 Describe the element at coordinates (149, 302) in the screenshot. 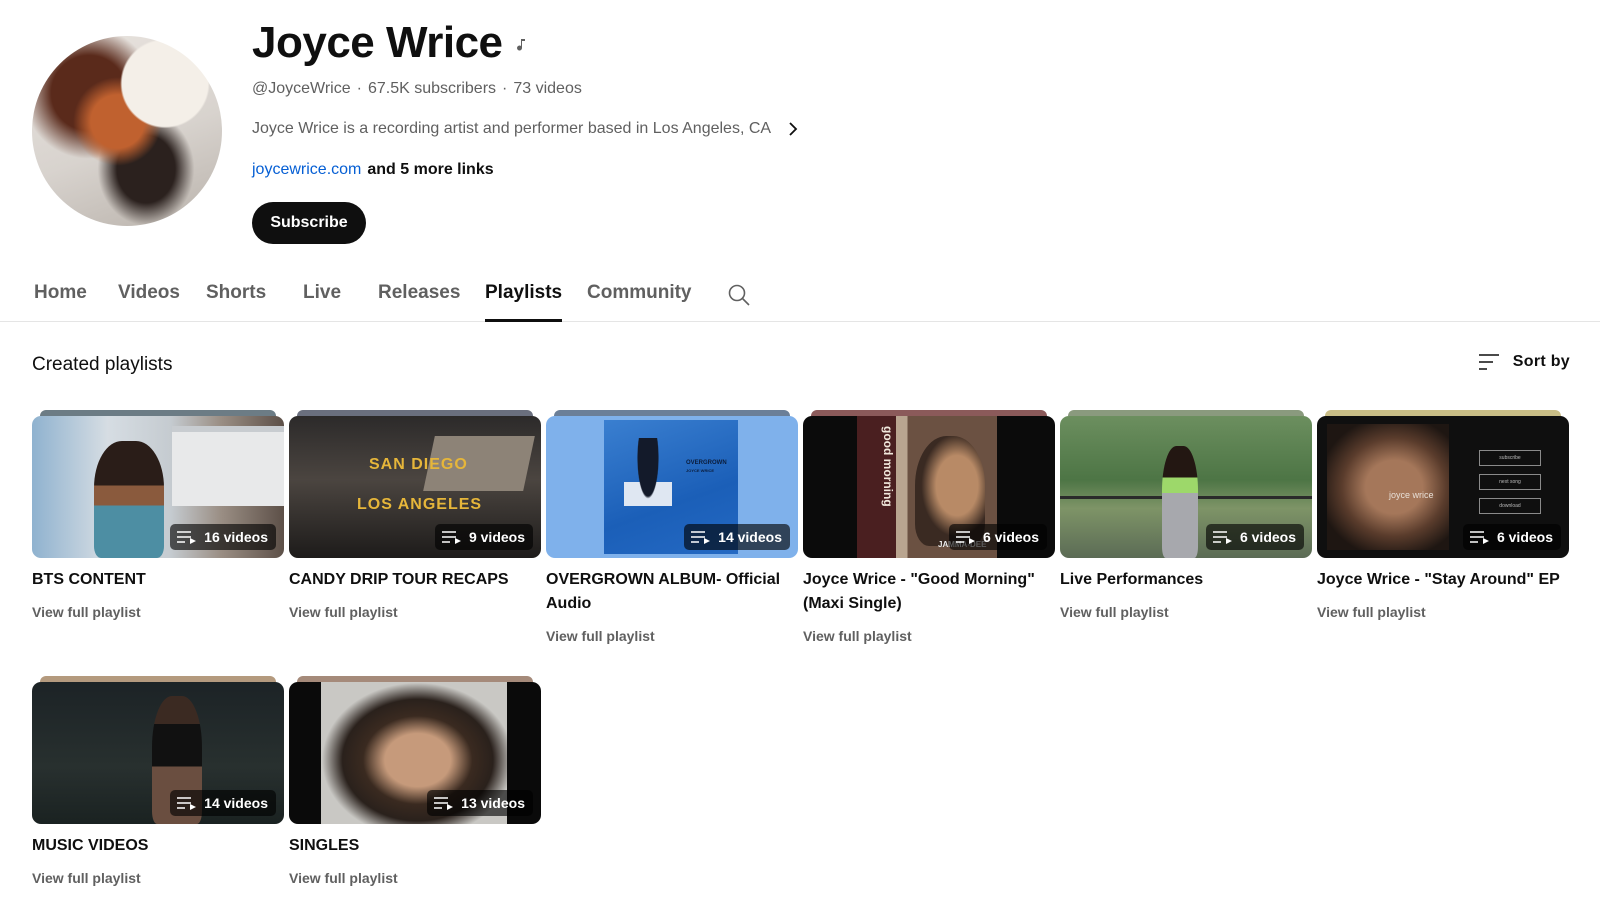

I see `tab-videos: Videos` at that location.